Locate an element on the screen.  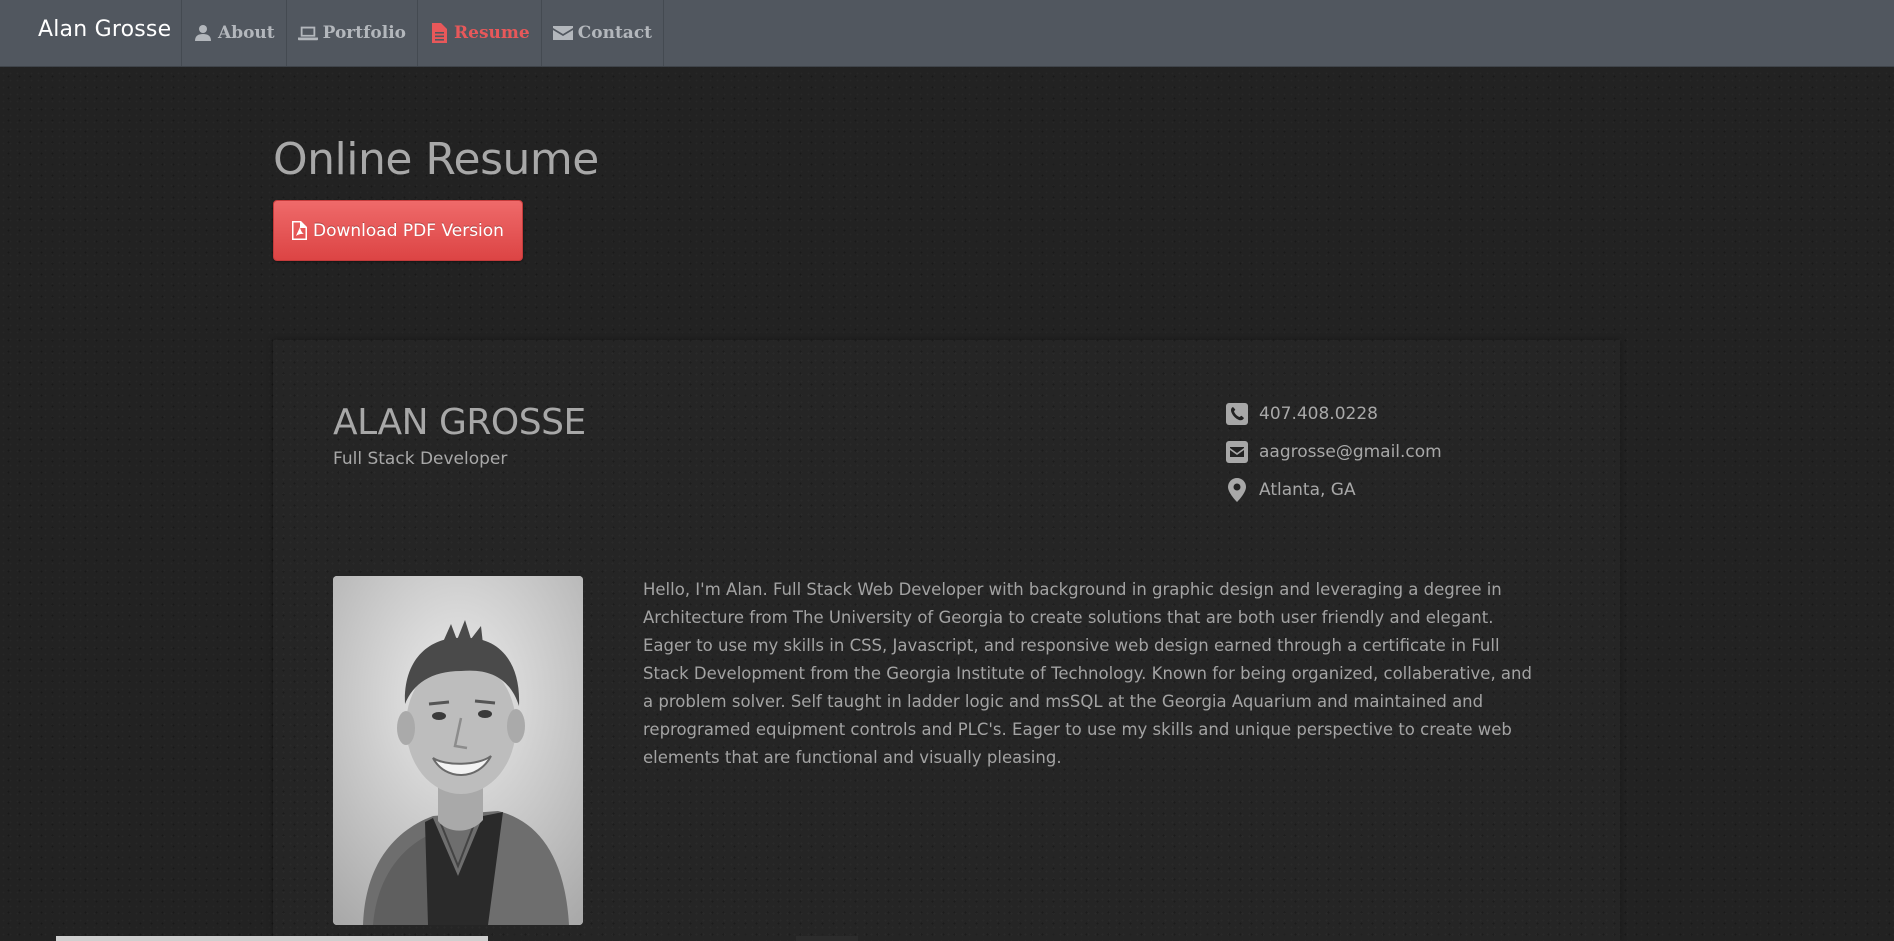
map-marker-icon is located at coordinates (1237, 490).